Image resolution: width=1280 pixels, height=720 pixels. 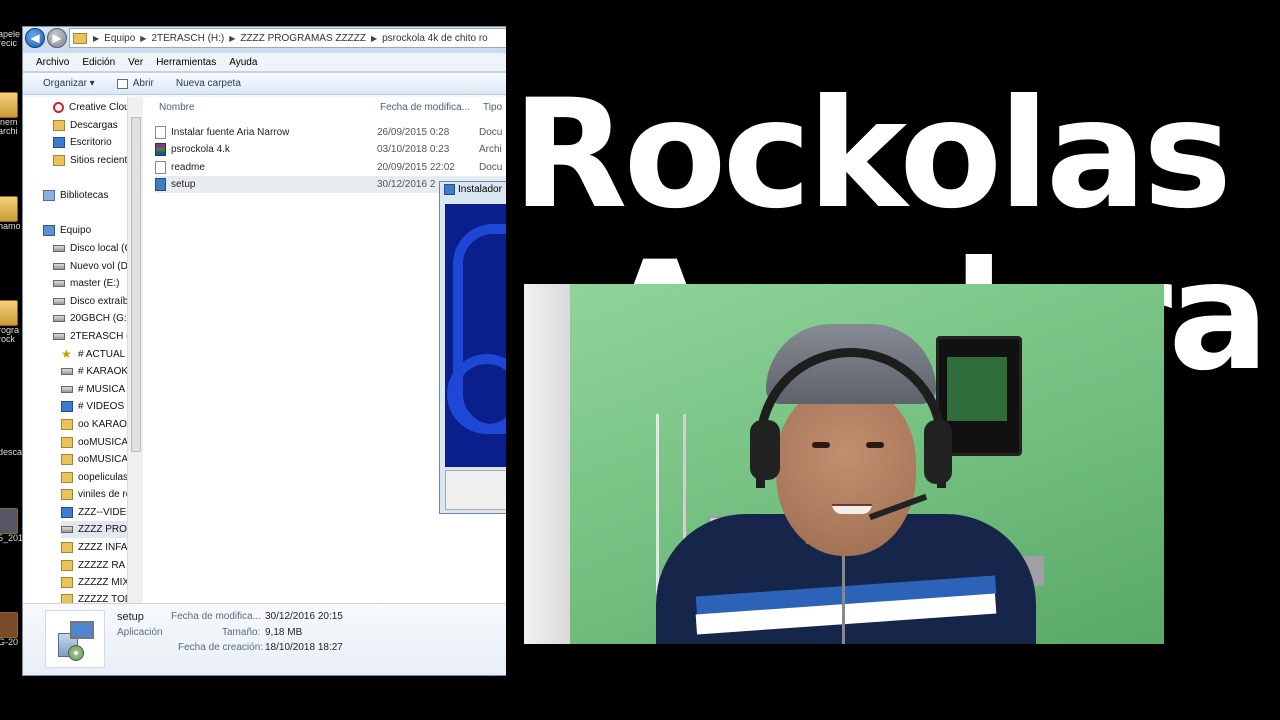 I want to click on nav-scrollbar, so click(x=135, y=350).